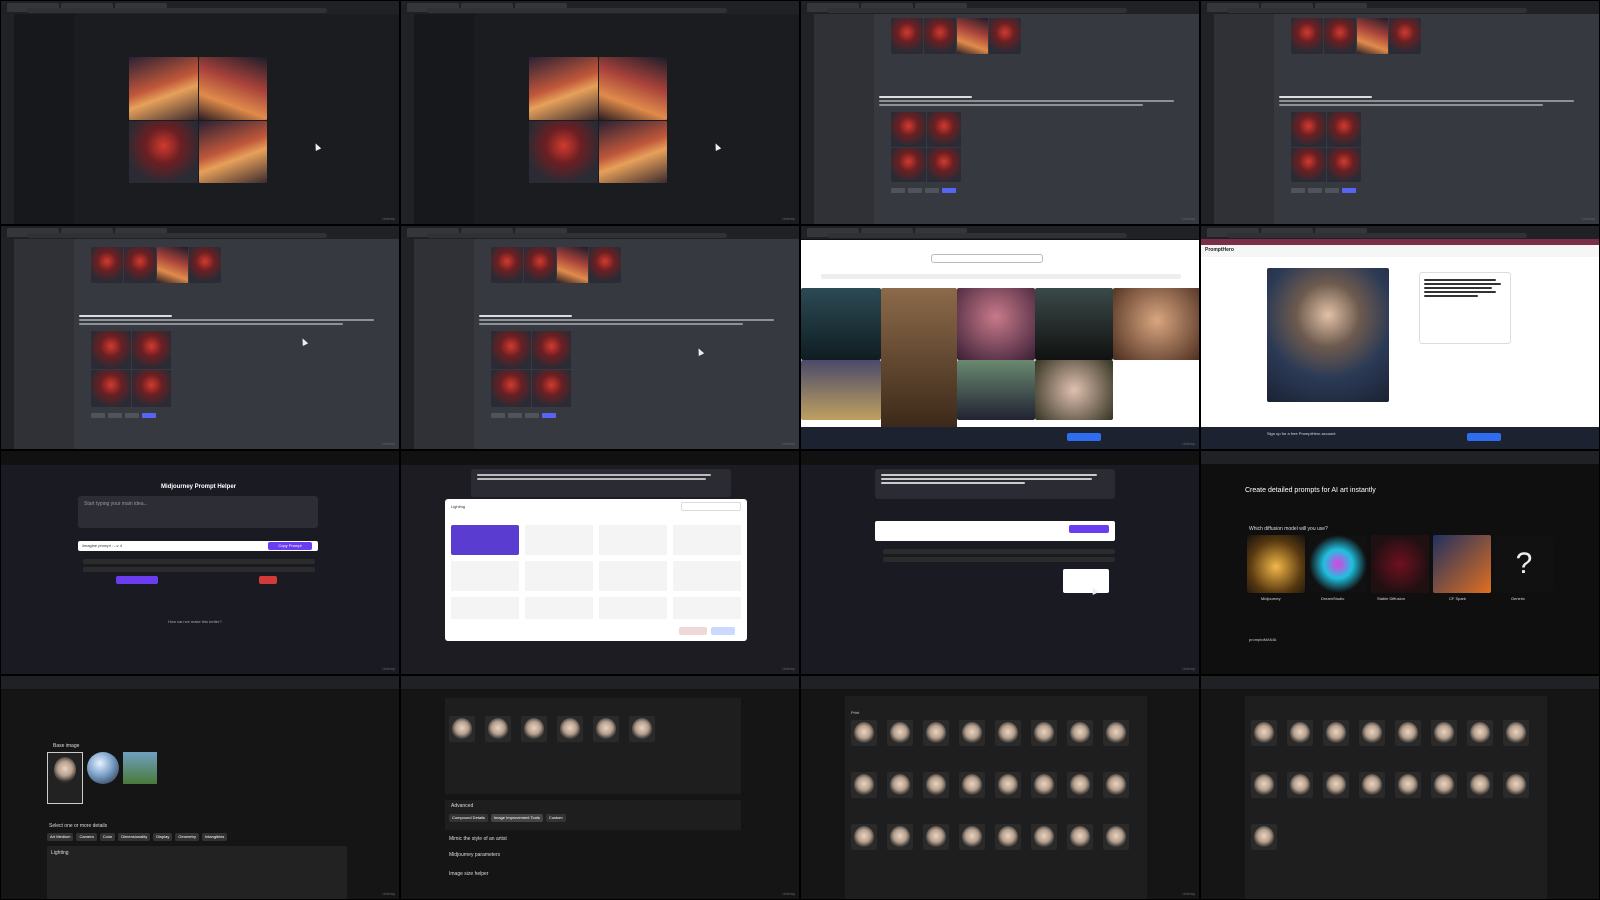 Image resolution: width=1600 pixels, height=900 pixels. What do you see at coordinates (195, 621) in the screenshot?
I see `feedback-question: How can we make this better?` at bounding box center [195, 621].